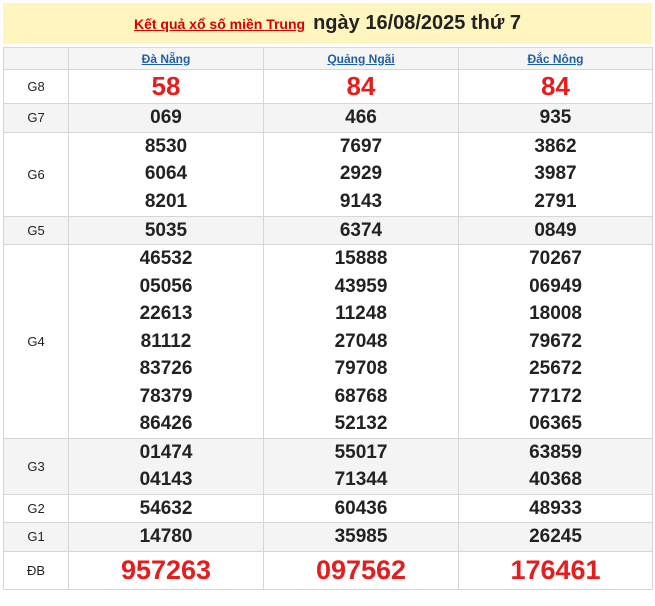  I want to click on result-number: 8530, so click(166, 146).